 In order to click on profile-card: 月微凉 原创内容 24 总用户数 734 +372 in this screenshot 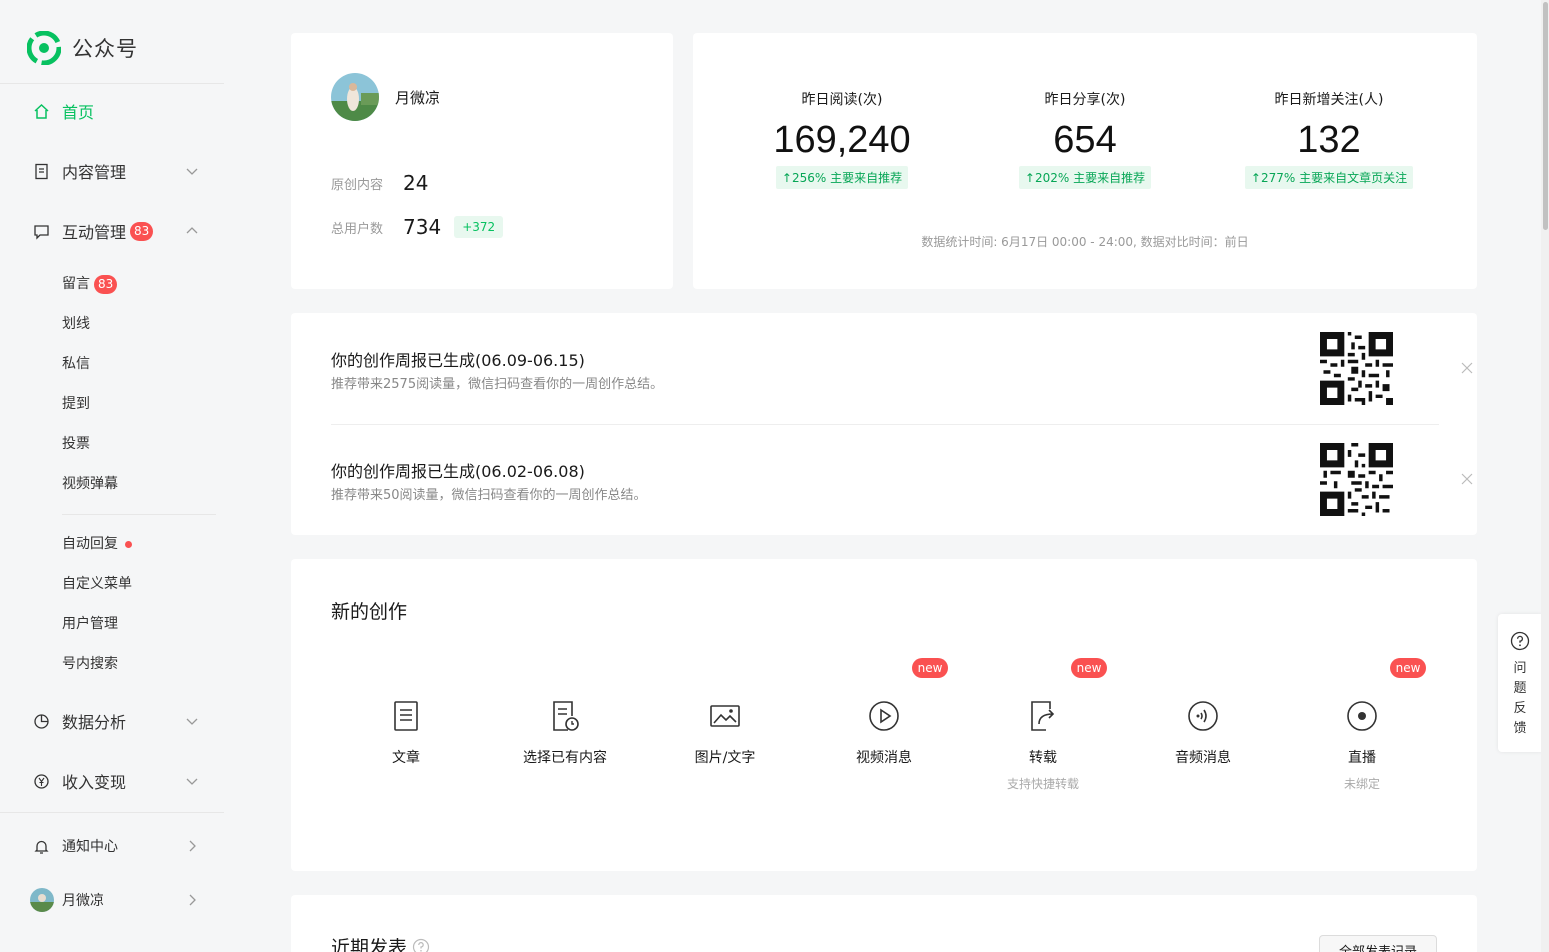, I will do `click(482, 161)`.